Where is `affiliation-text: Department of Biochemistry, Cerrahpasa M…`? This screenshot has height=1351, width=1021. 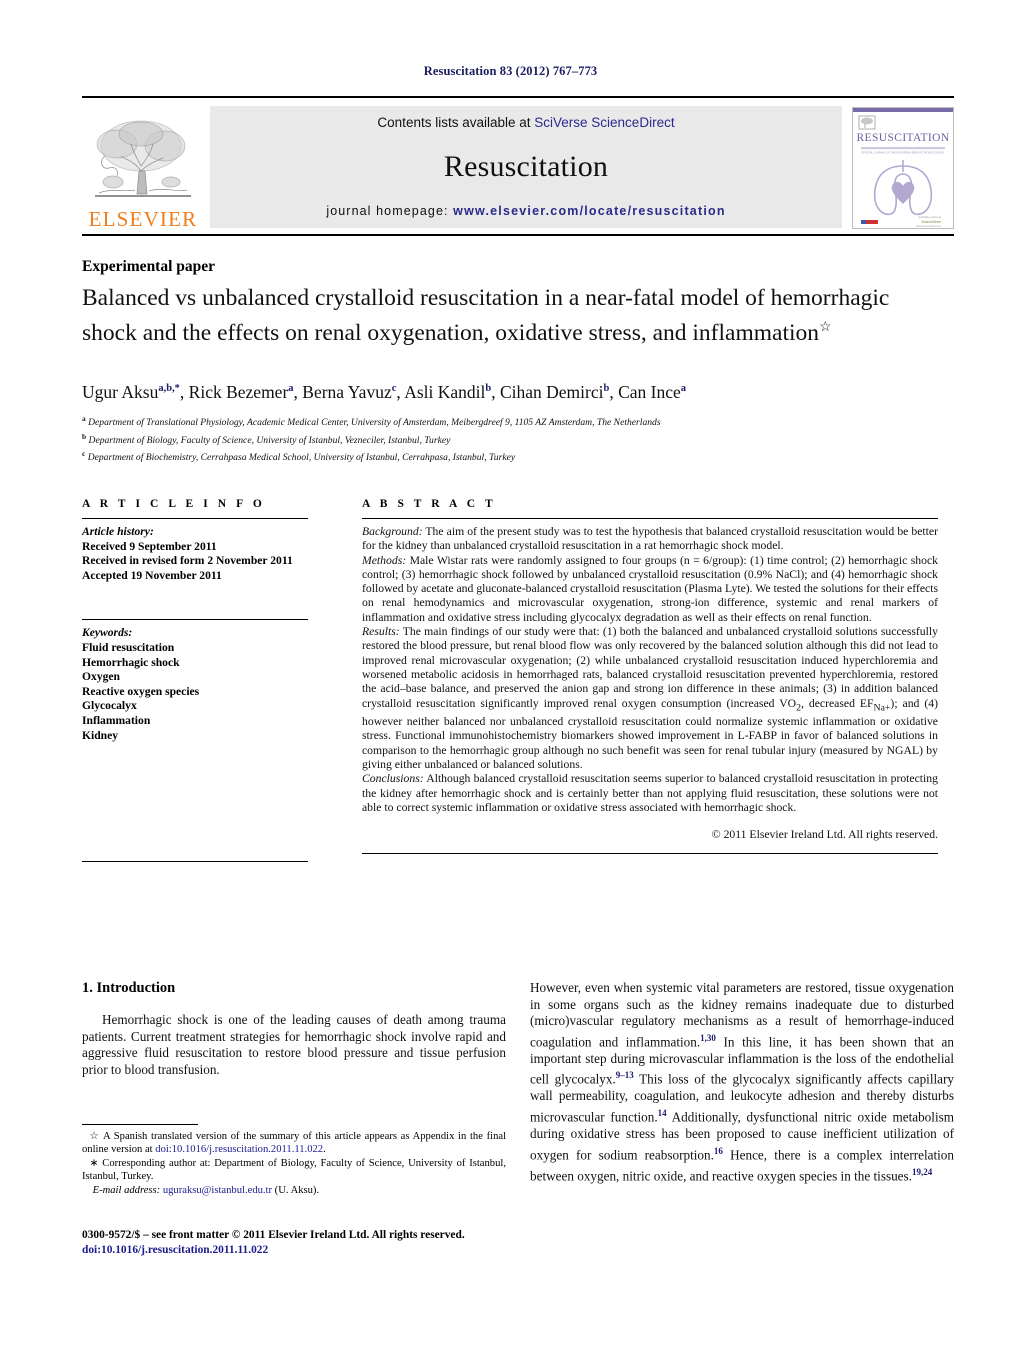
affiliation-text: Department of Biochemistry, Cerrahpasa M… is located at coordinates (301, 458).